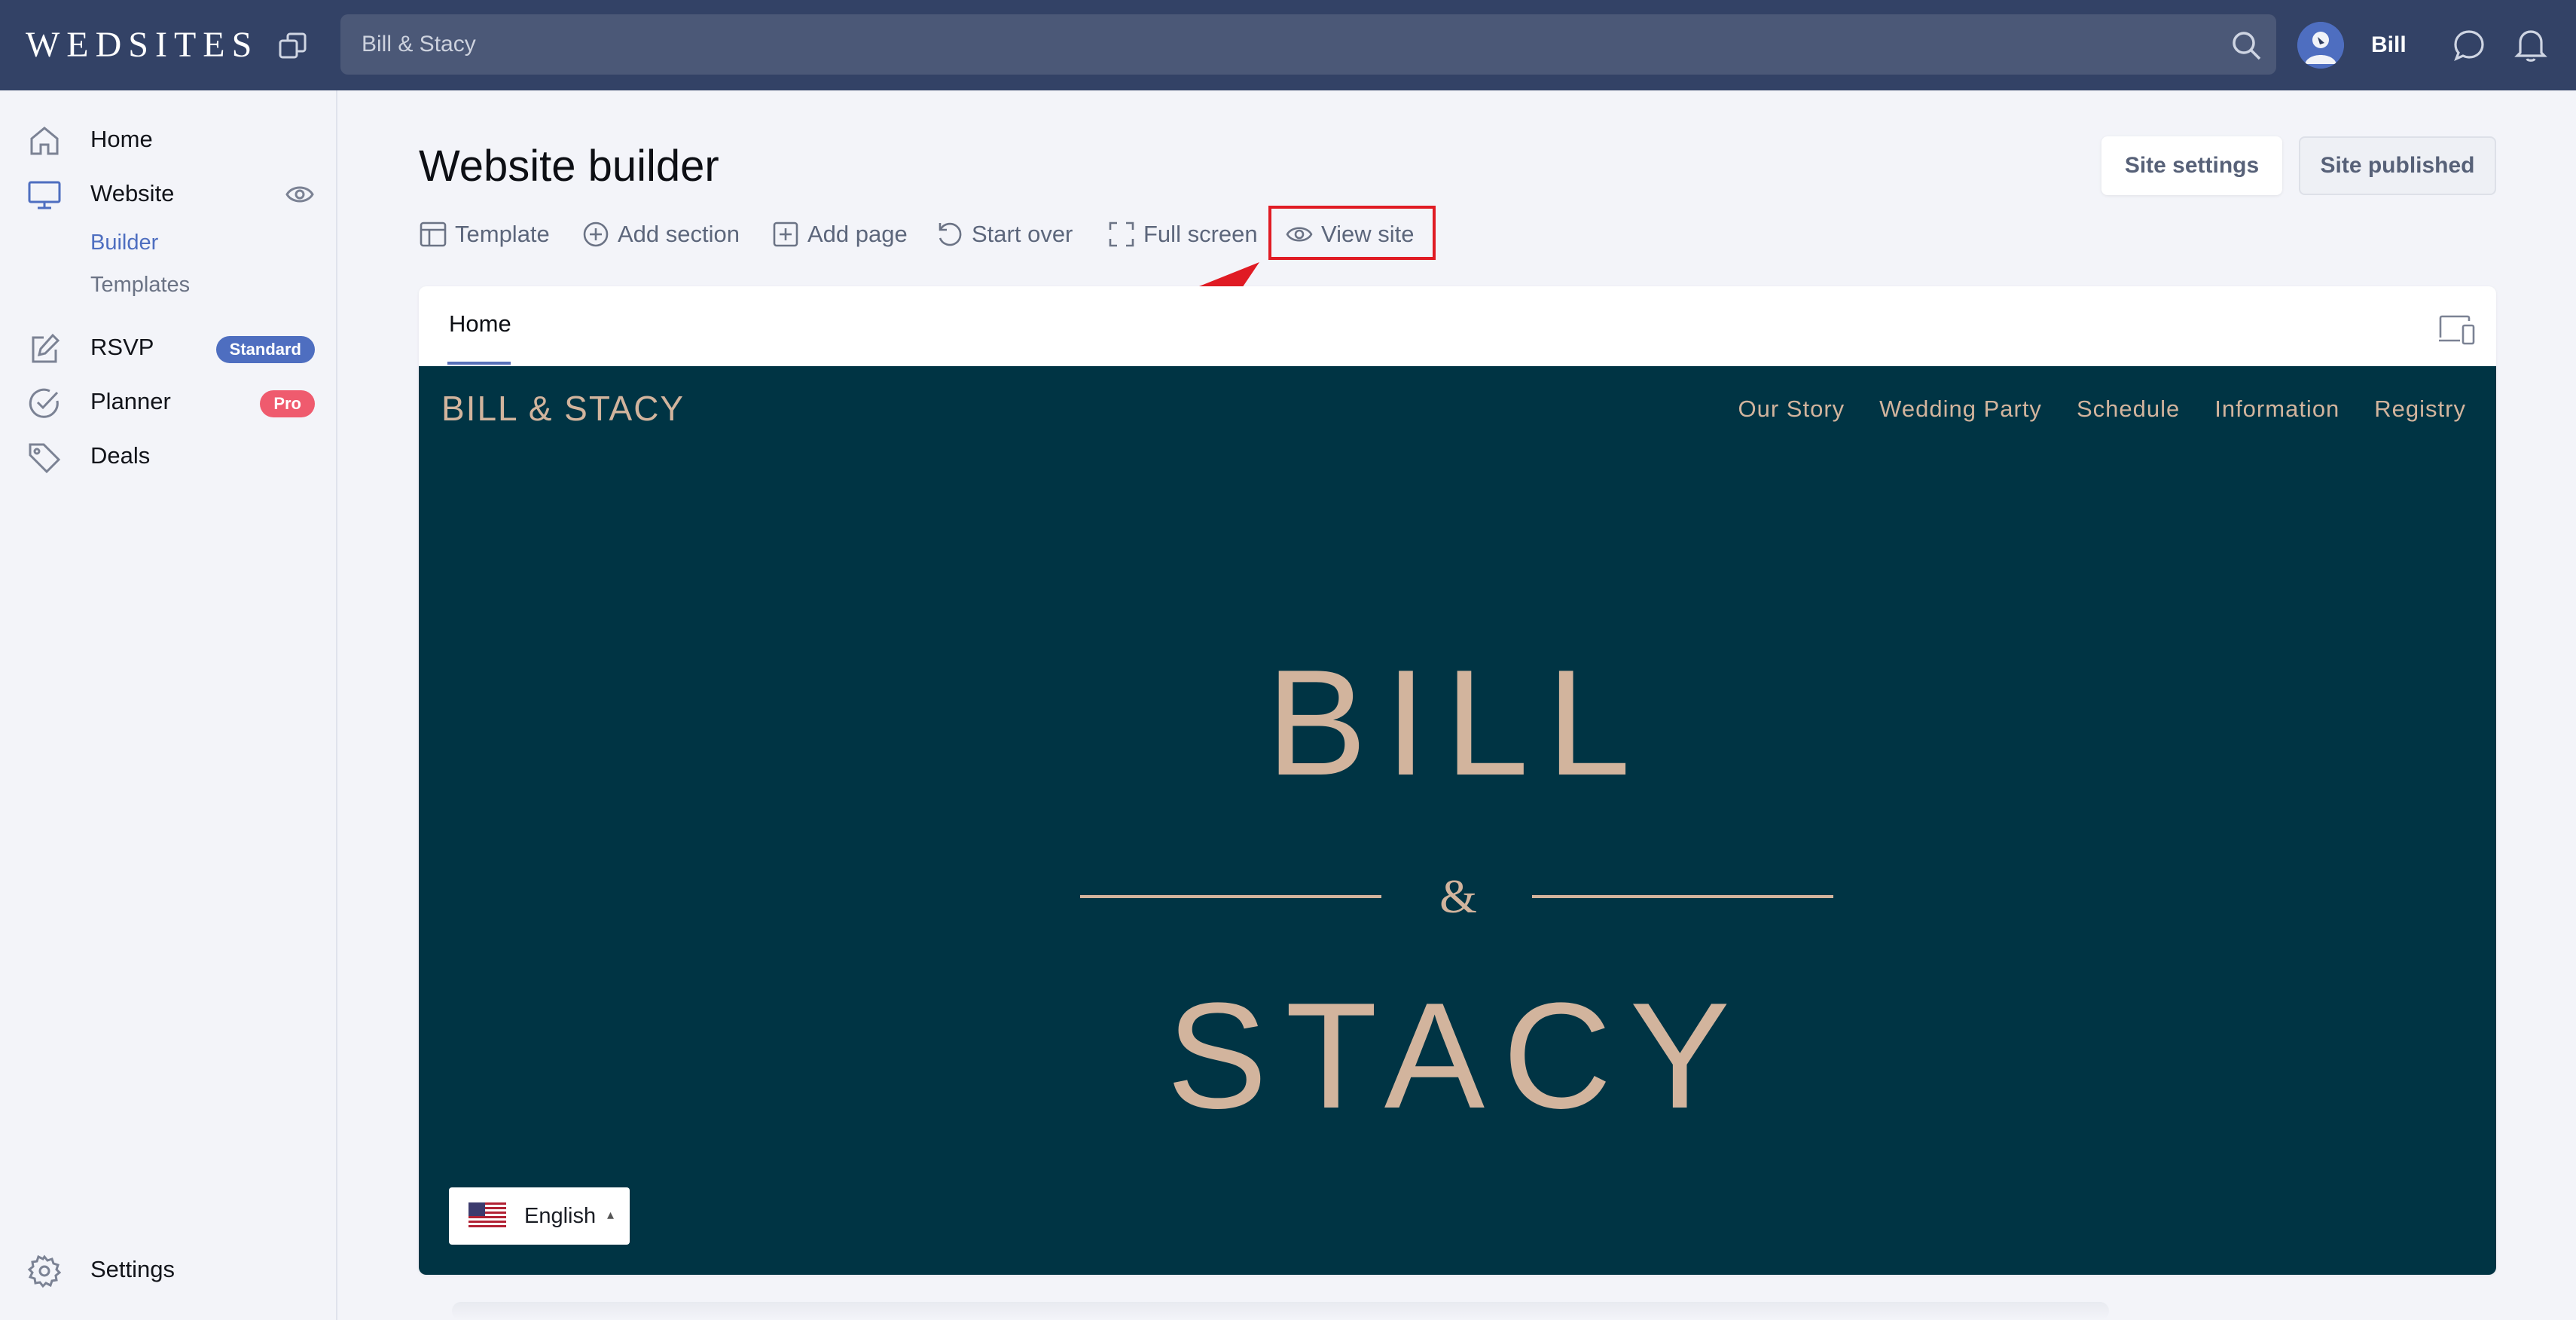  I want to click on plus-square-icon, so click(786, 234).